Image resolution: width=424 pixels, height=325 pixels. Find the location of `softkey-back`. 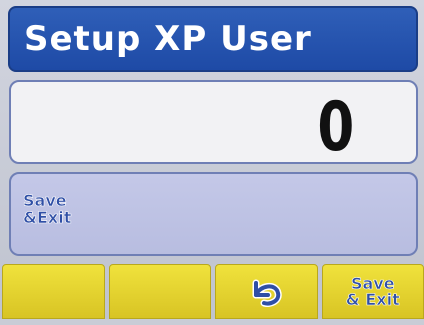

softkey-back is located at coordinates (266, 291).